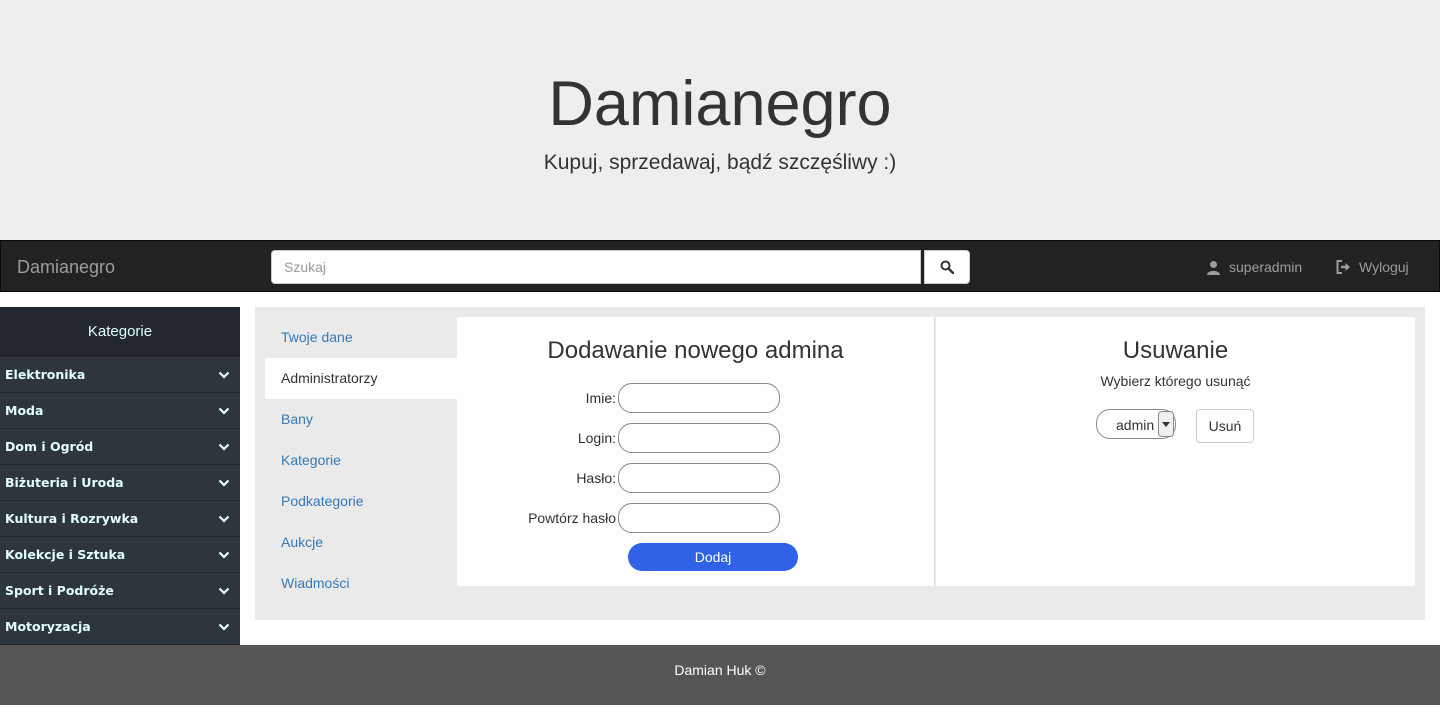  I want to click on remove-admin-title: Usuwanie, so click(1175, 350).